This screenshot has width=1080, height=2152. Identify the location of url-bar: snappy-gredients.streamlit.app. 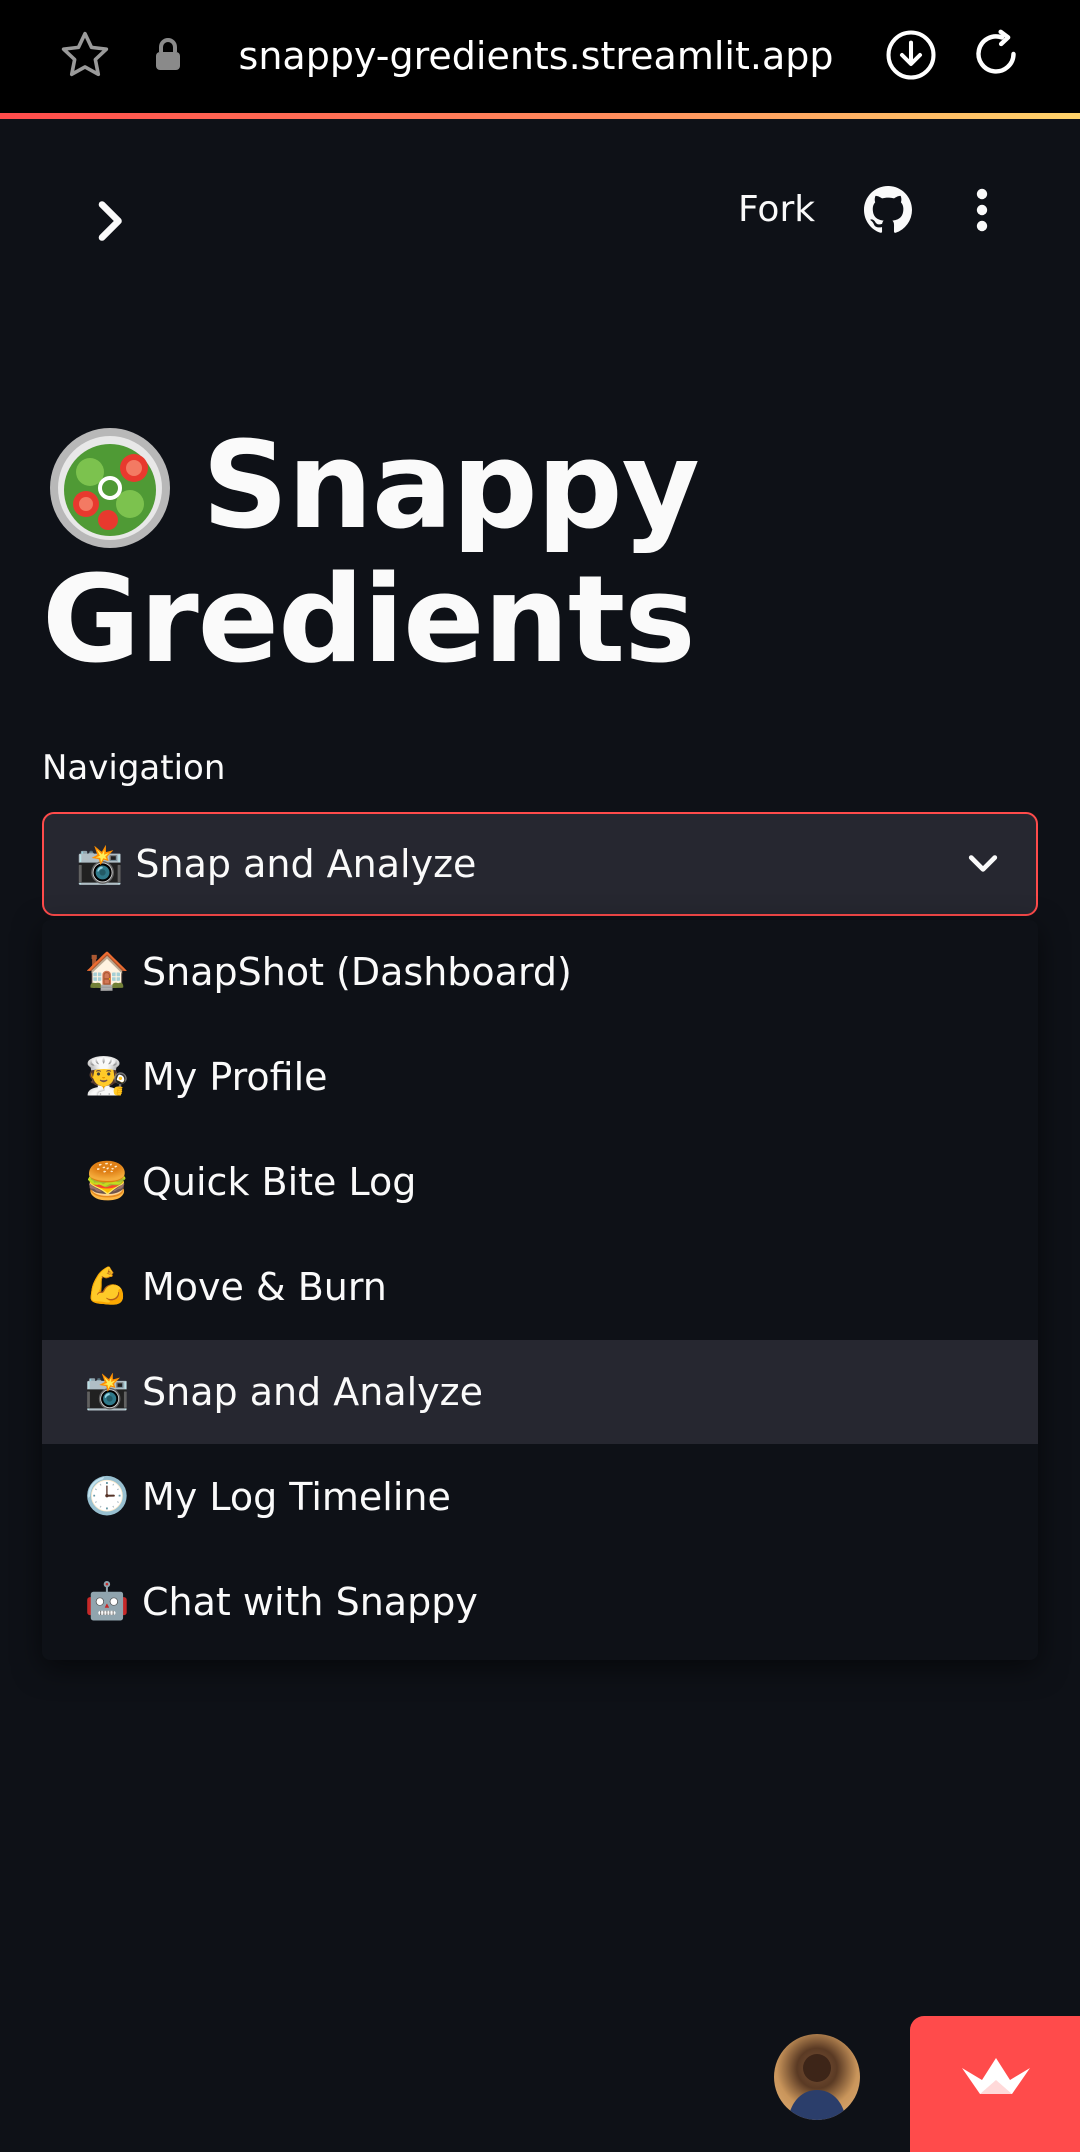
(536, 56).